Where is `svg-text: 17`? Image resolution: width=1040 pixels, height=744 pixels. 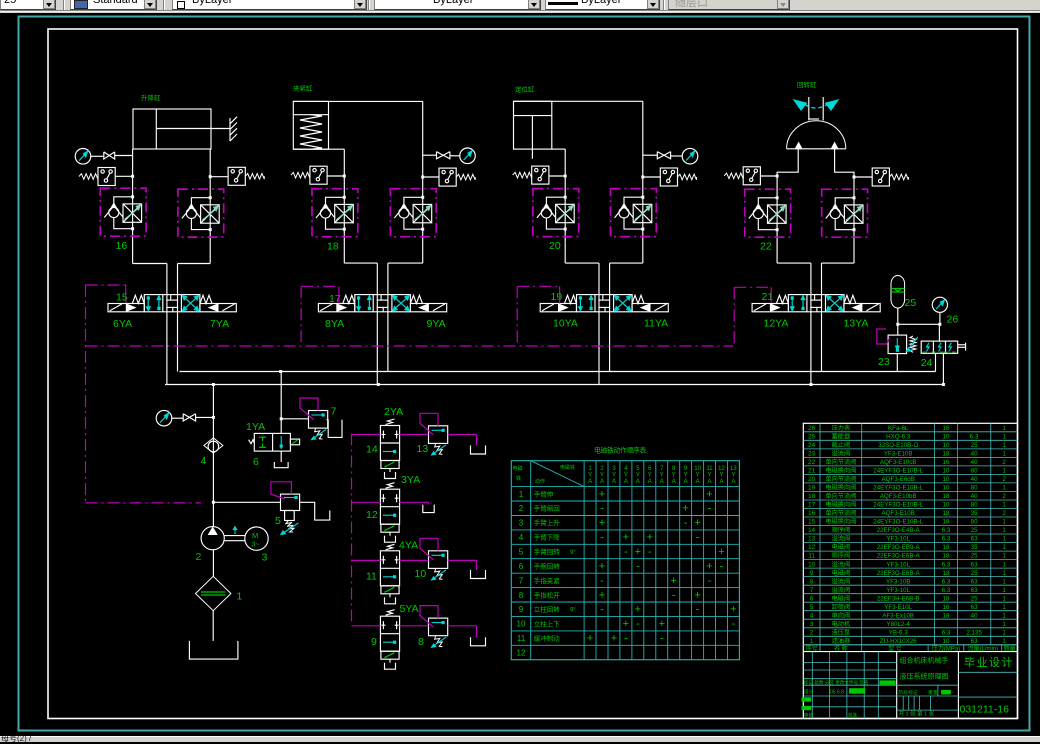
svg-text: 17 is located at coordinates (811, 505).